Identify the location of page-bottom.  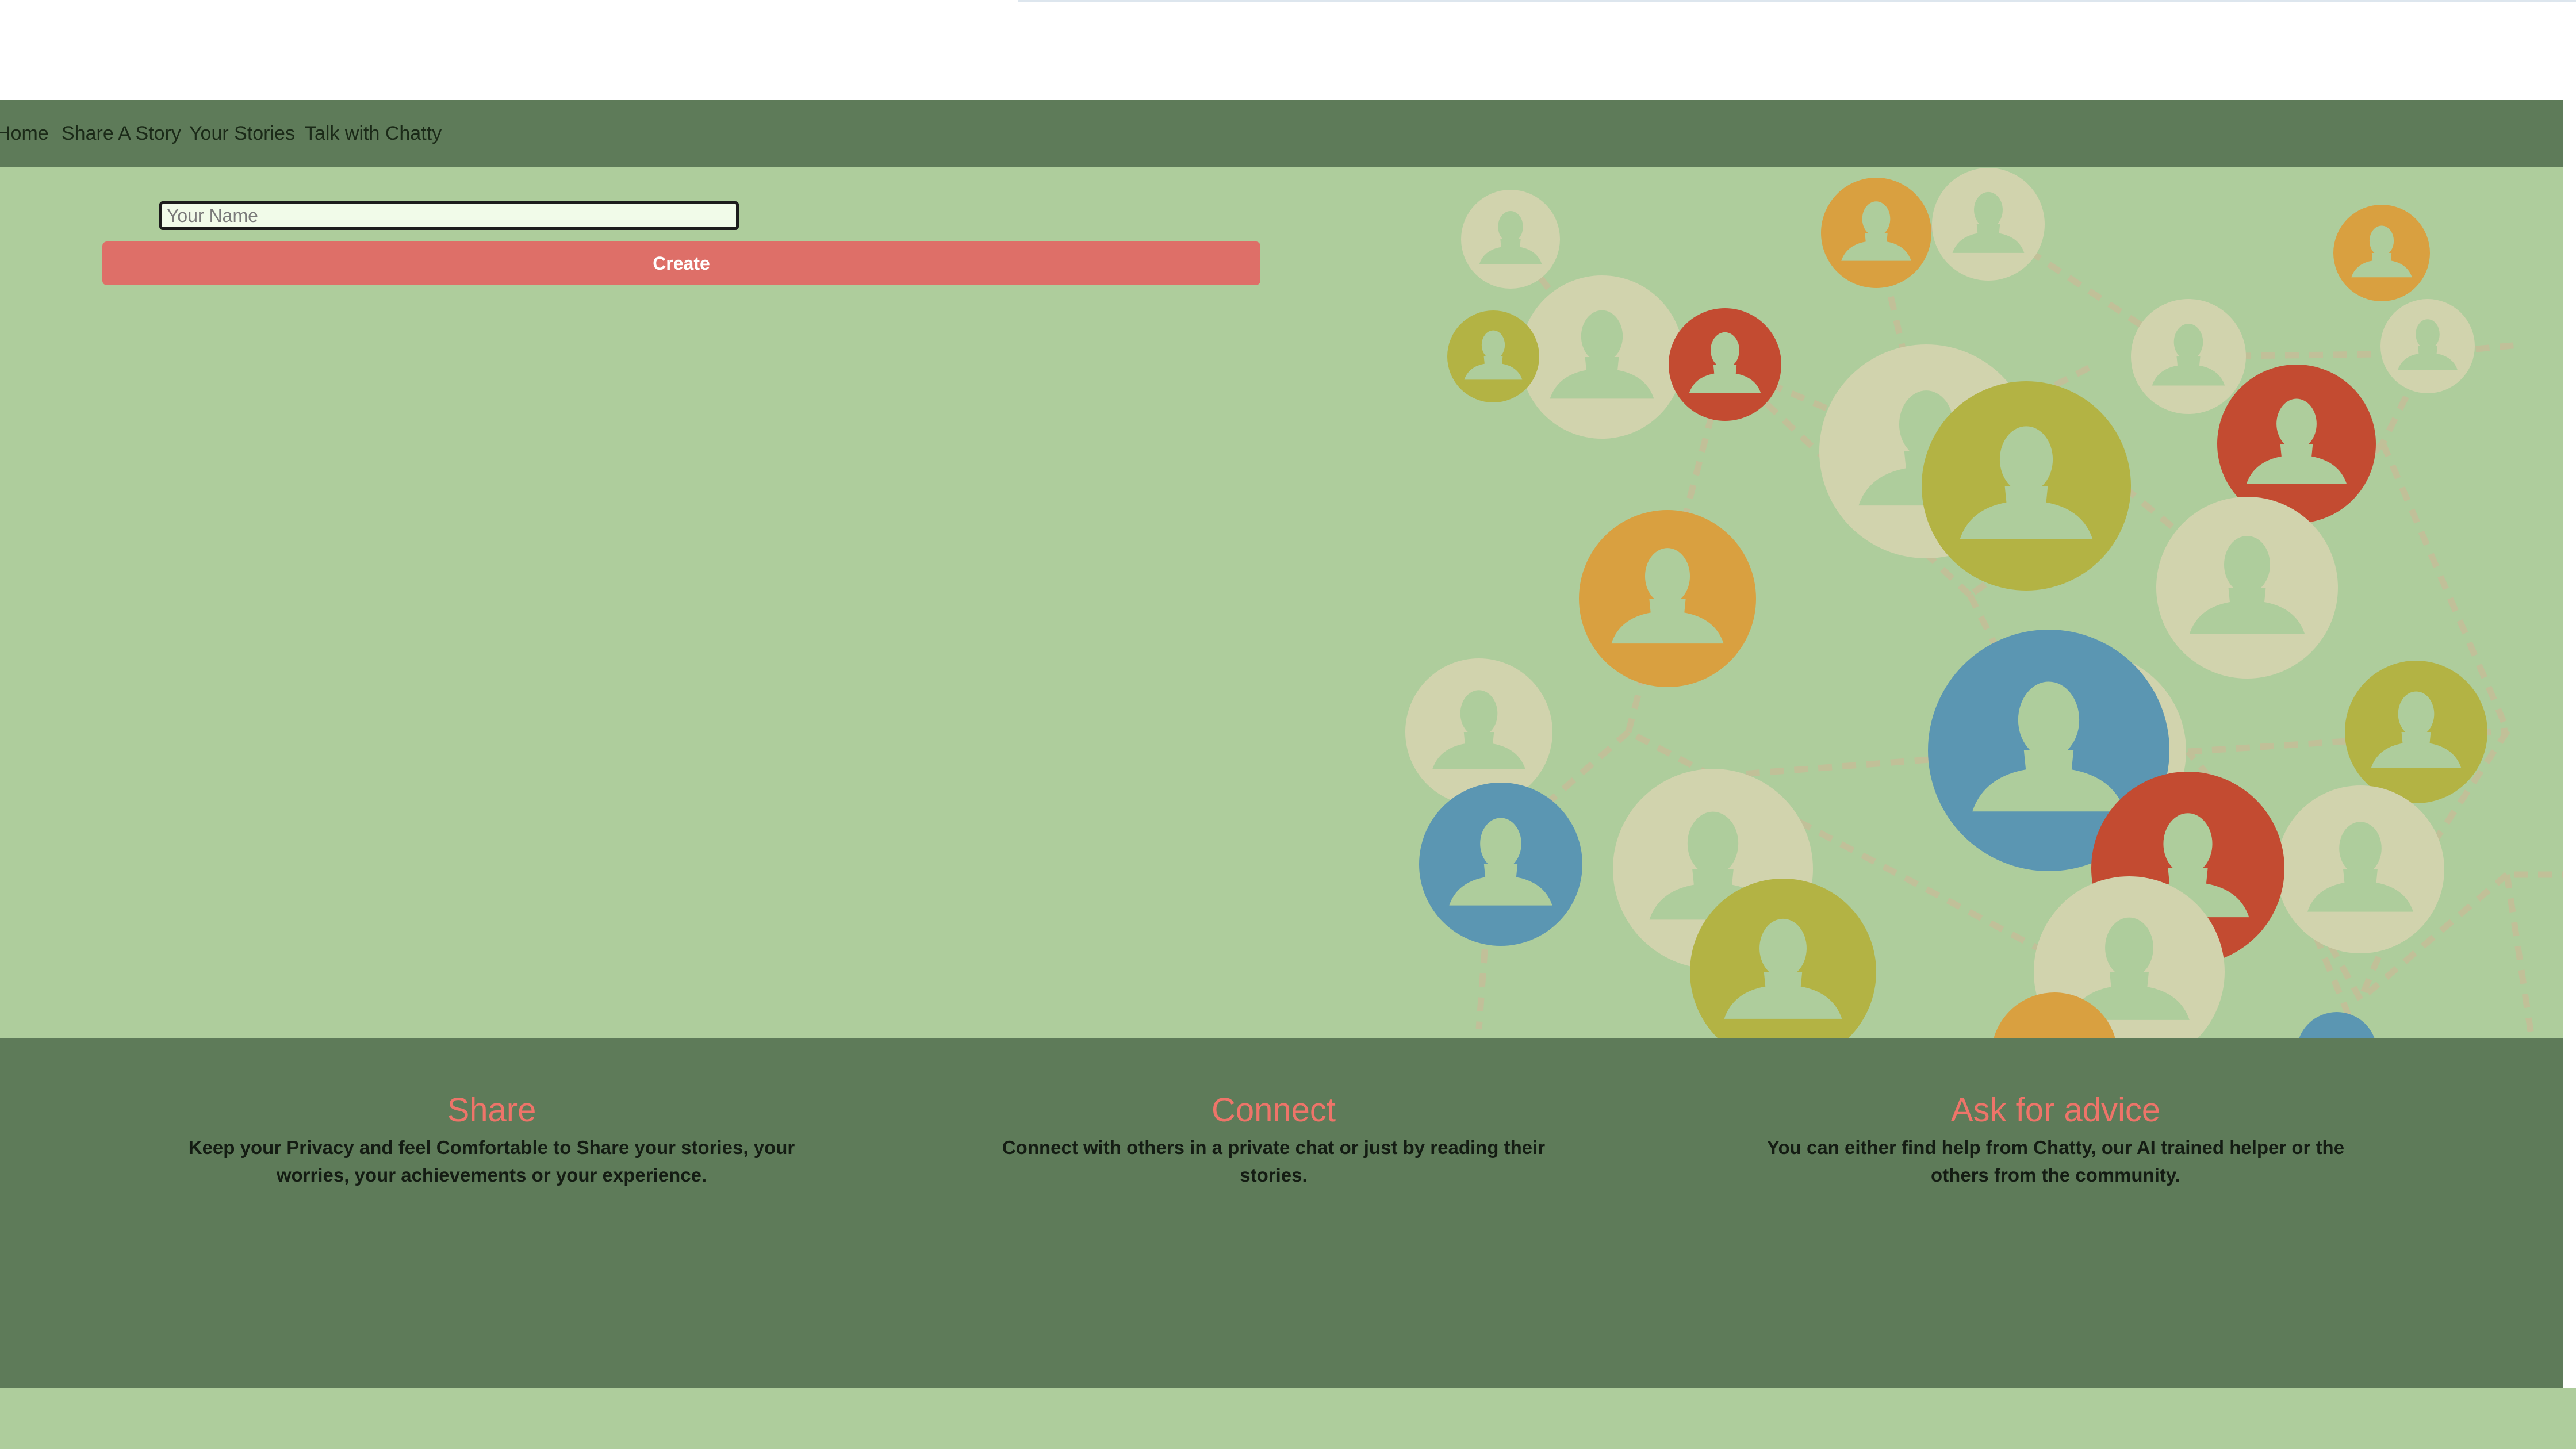
(1288, 1418).